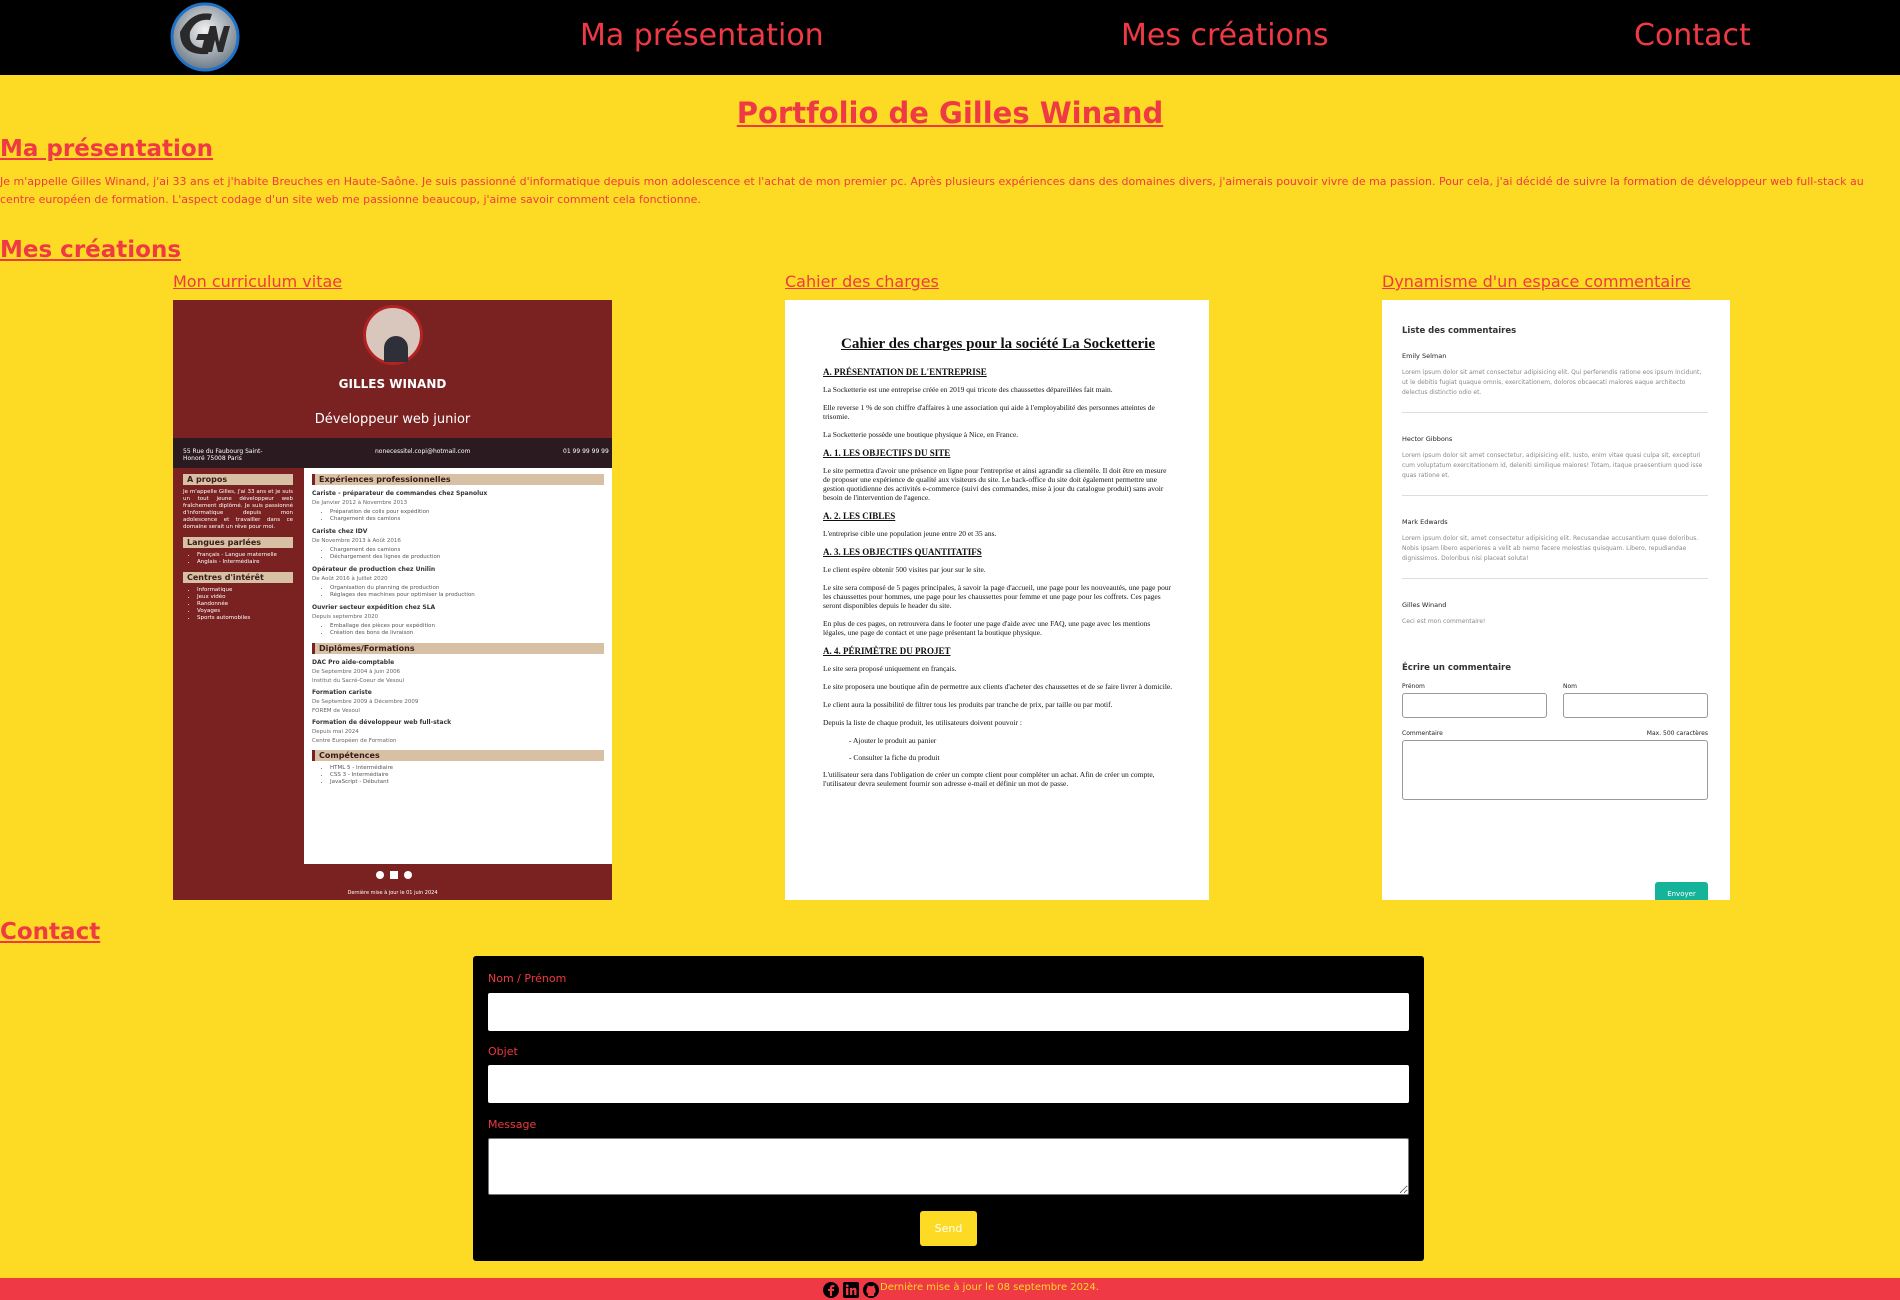 The image size is (1900, 1300). Describe the element at coordinates (238, 479) in the screenshot. I see `cv-about-title: A propos` at that location.